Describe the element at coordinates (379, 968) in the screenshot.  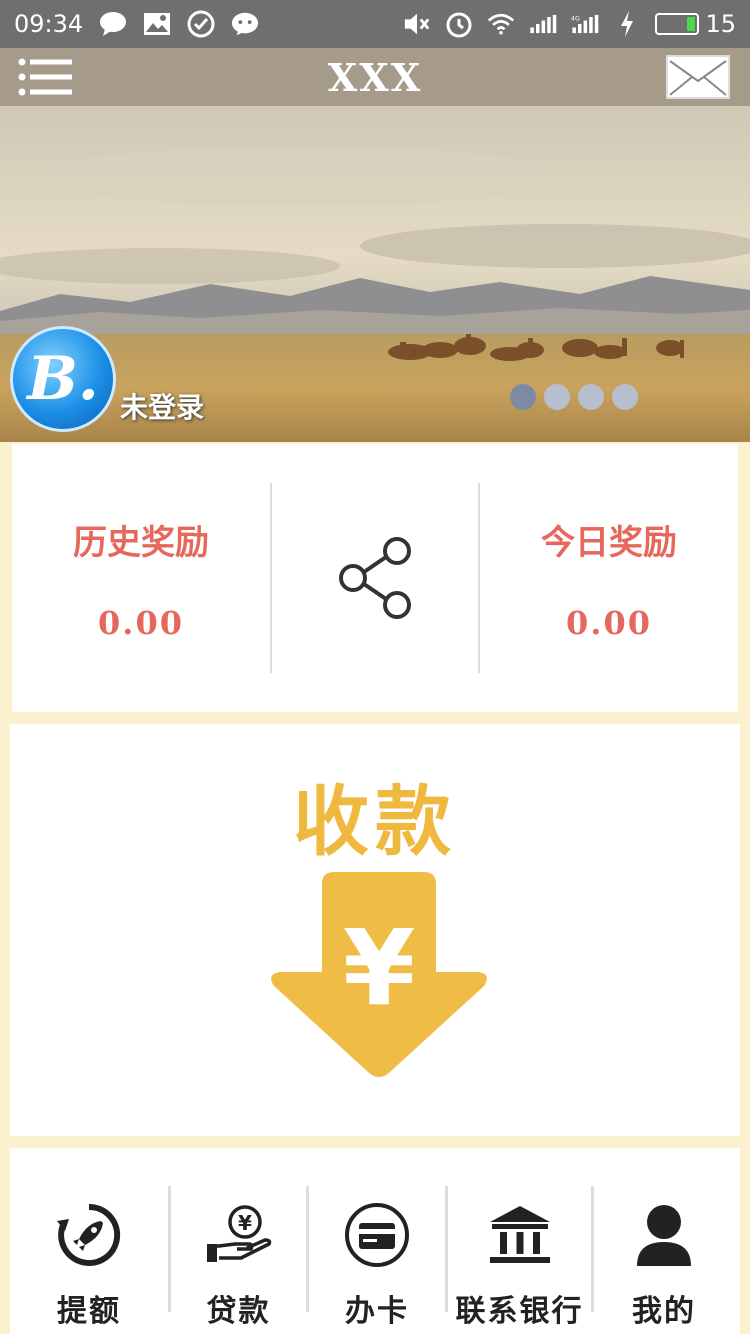
I see `yuan-symbol: ¥` at that location.